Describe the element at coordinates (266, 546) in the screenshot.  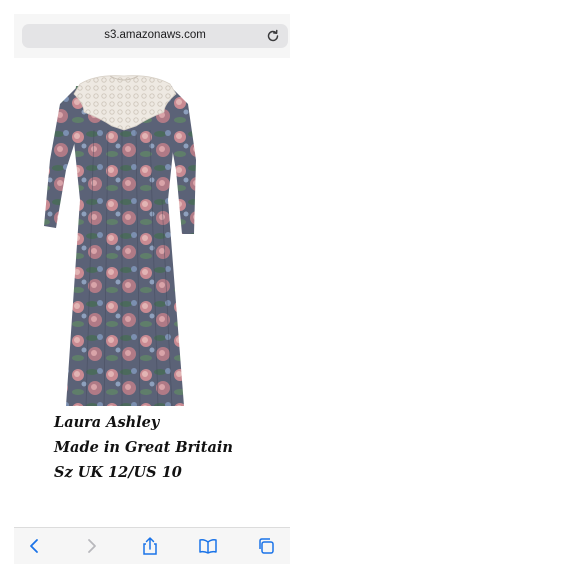
I see `tabs-icon` at that location.